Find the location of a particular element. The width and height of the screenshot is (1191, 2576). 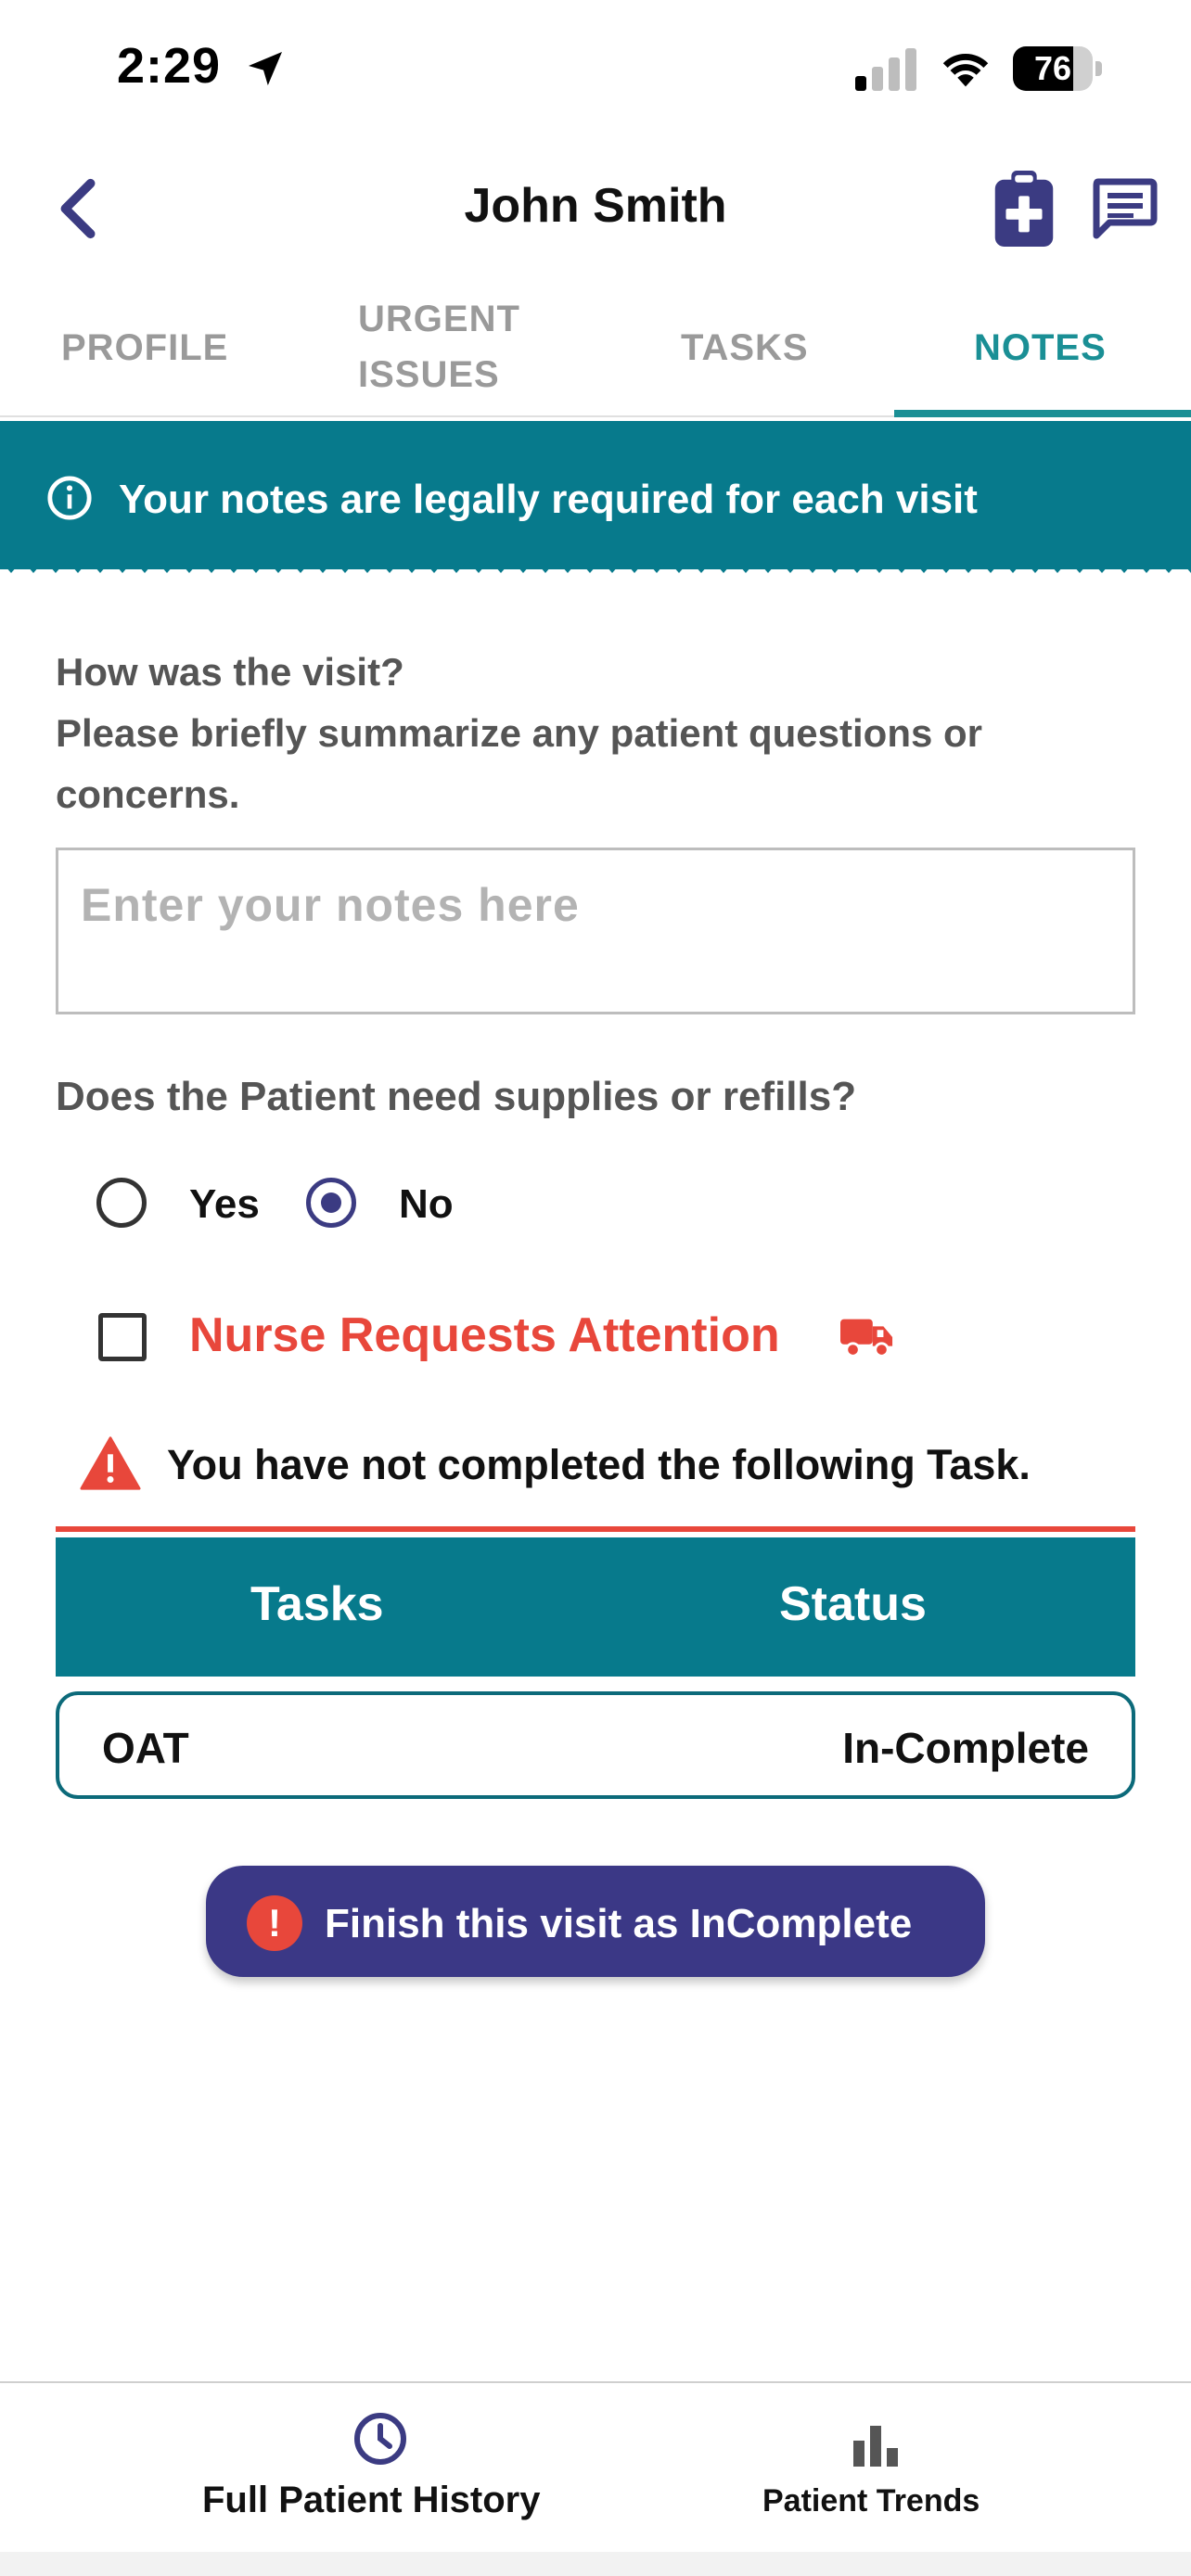

banner-zigzag-edge is located at coordinates (595, 566).